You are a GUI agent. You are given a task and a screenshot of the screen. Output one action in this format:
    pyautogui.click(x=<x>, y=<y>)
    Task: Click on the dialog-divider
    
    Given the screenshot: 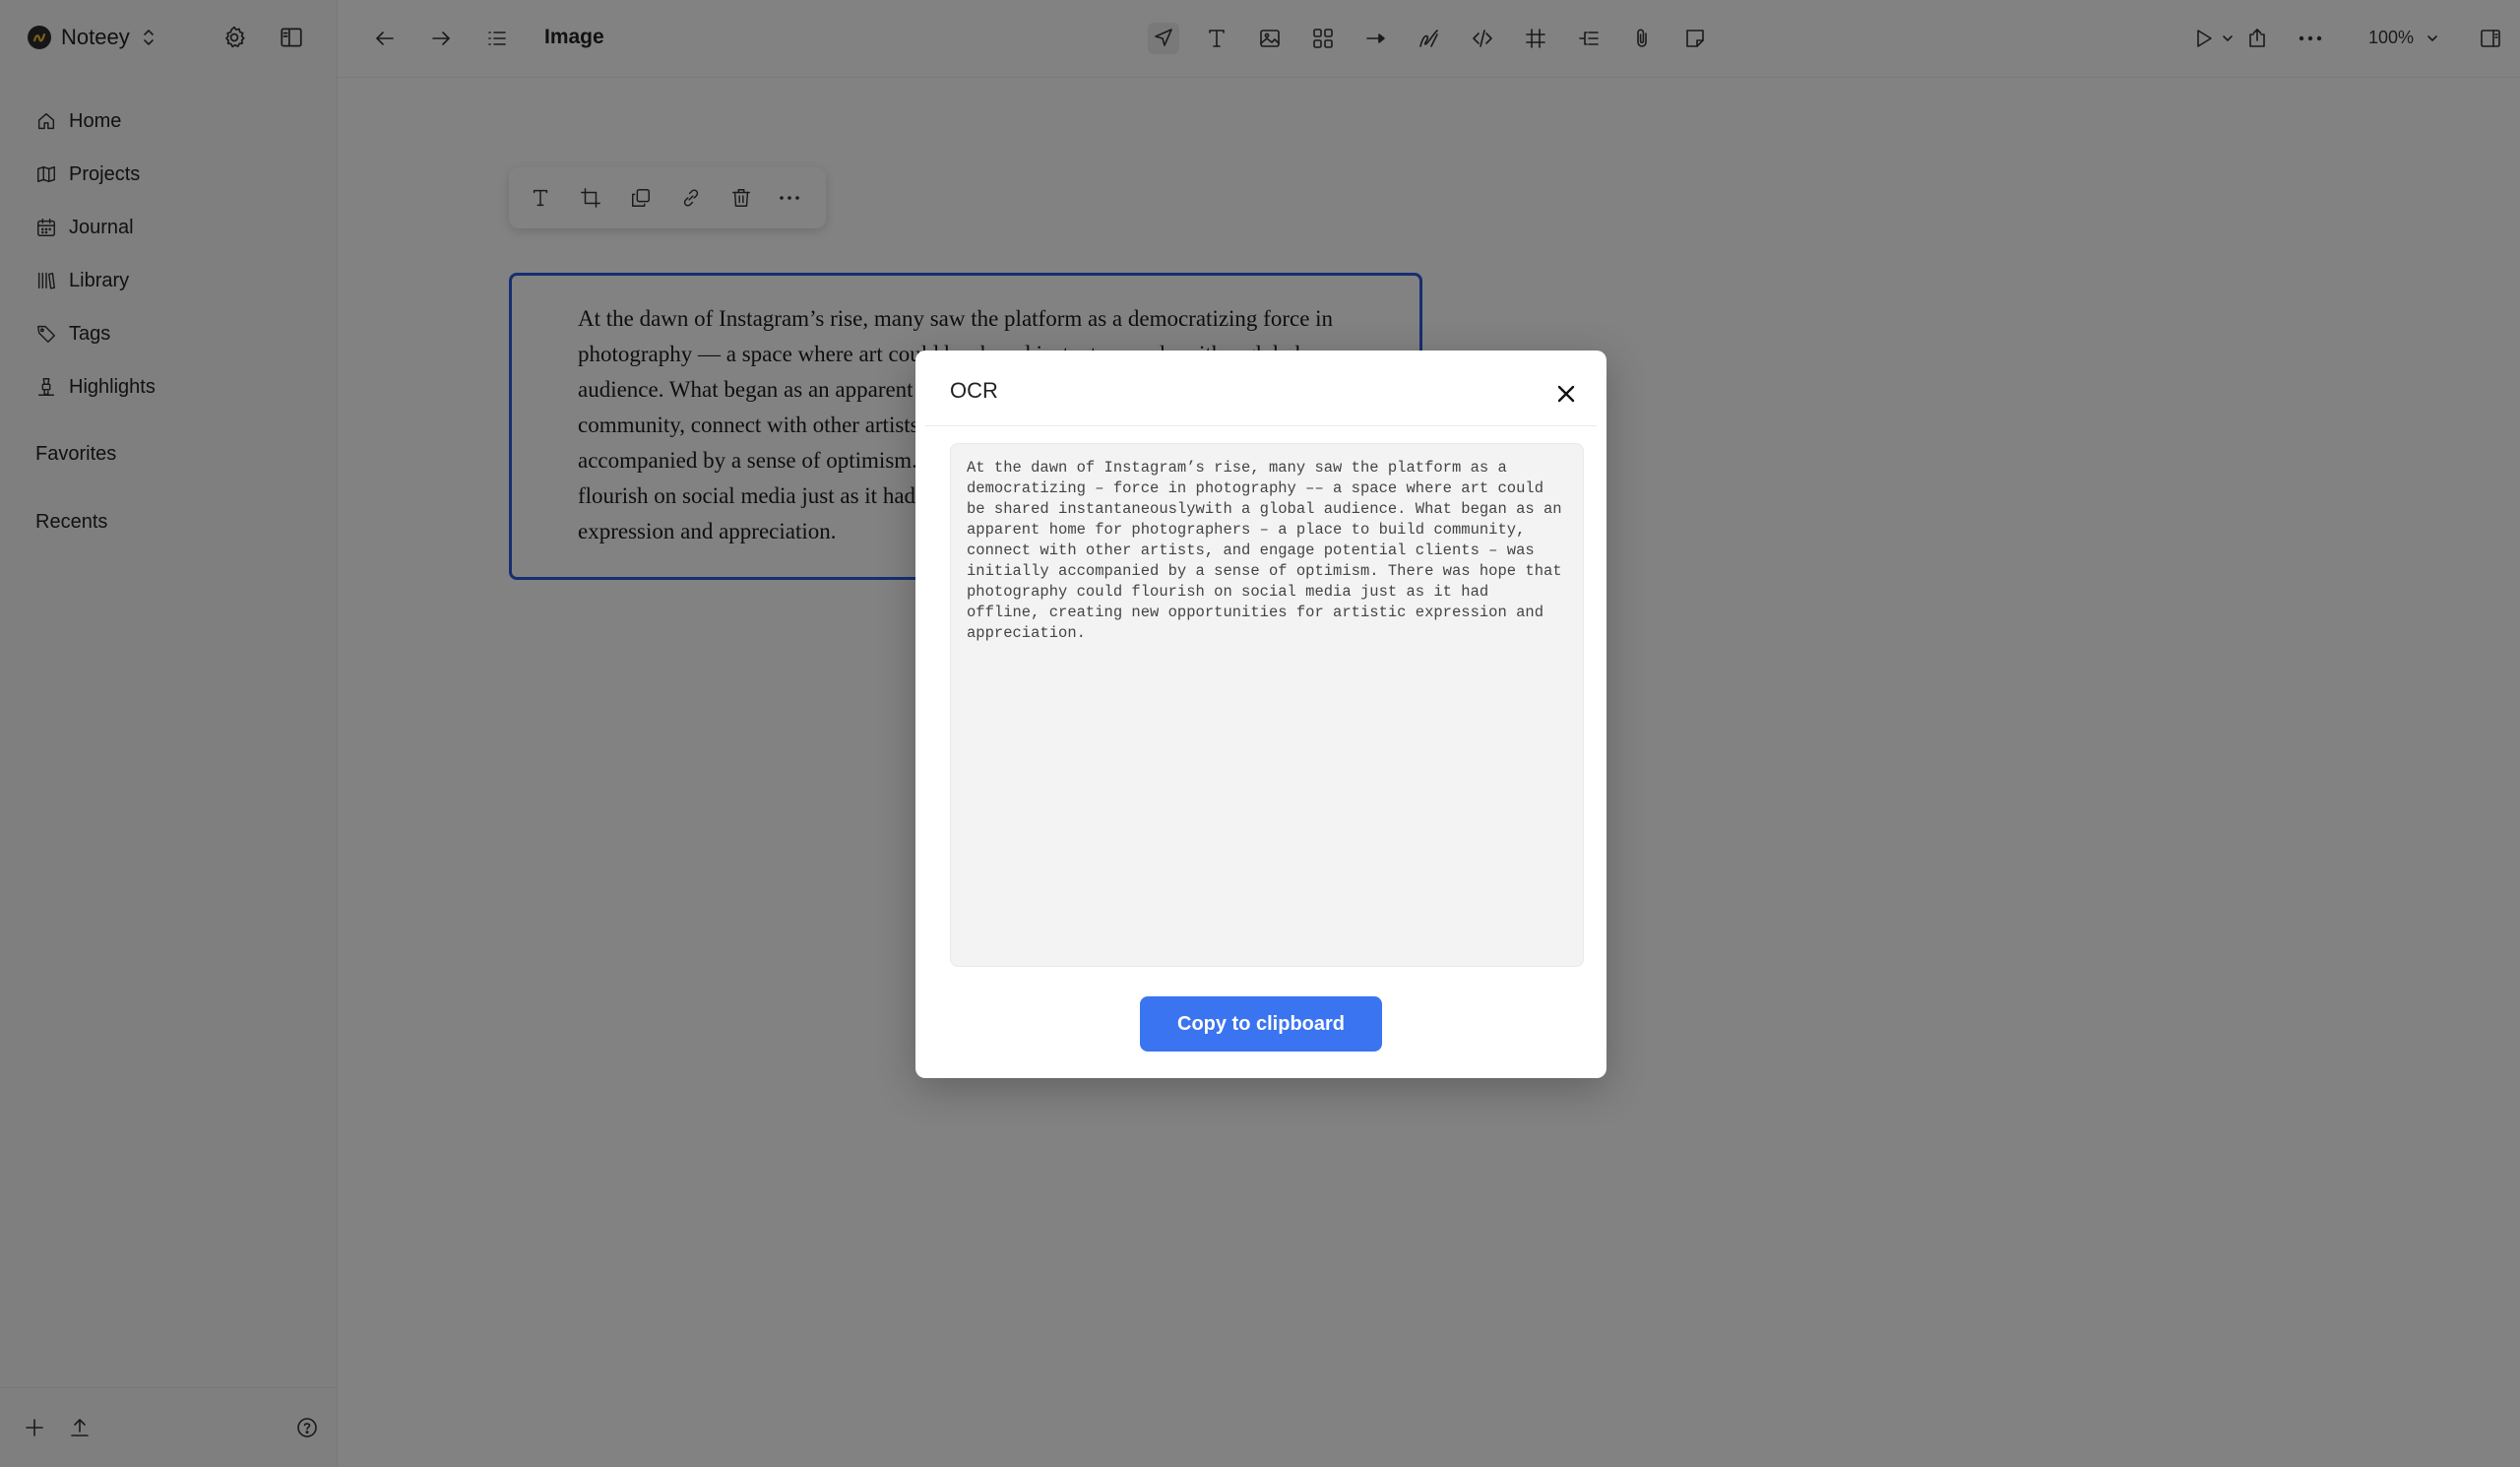 What is the action you would take?
    pyautogui.click(x=1261, y=425)
    